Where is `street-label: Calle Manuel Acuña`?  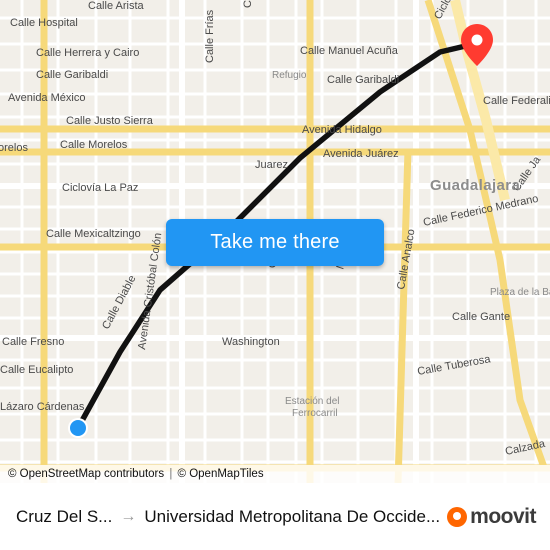
street-label: Calle Manuel Acuña is located at coordinates (349, 51).